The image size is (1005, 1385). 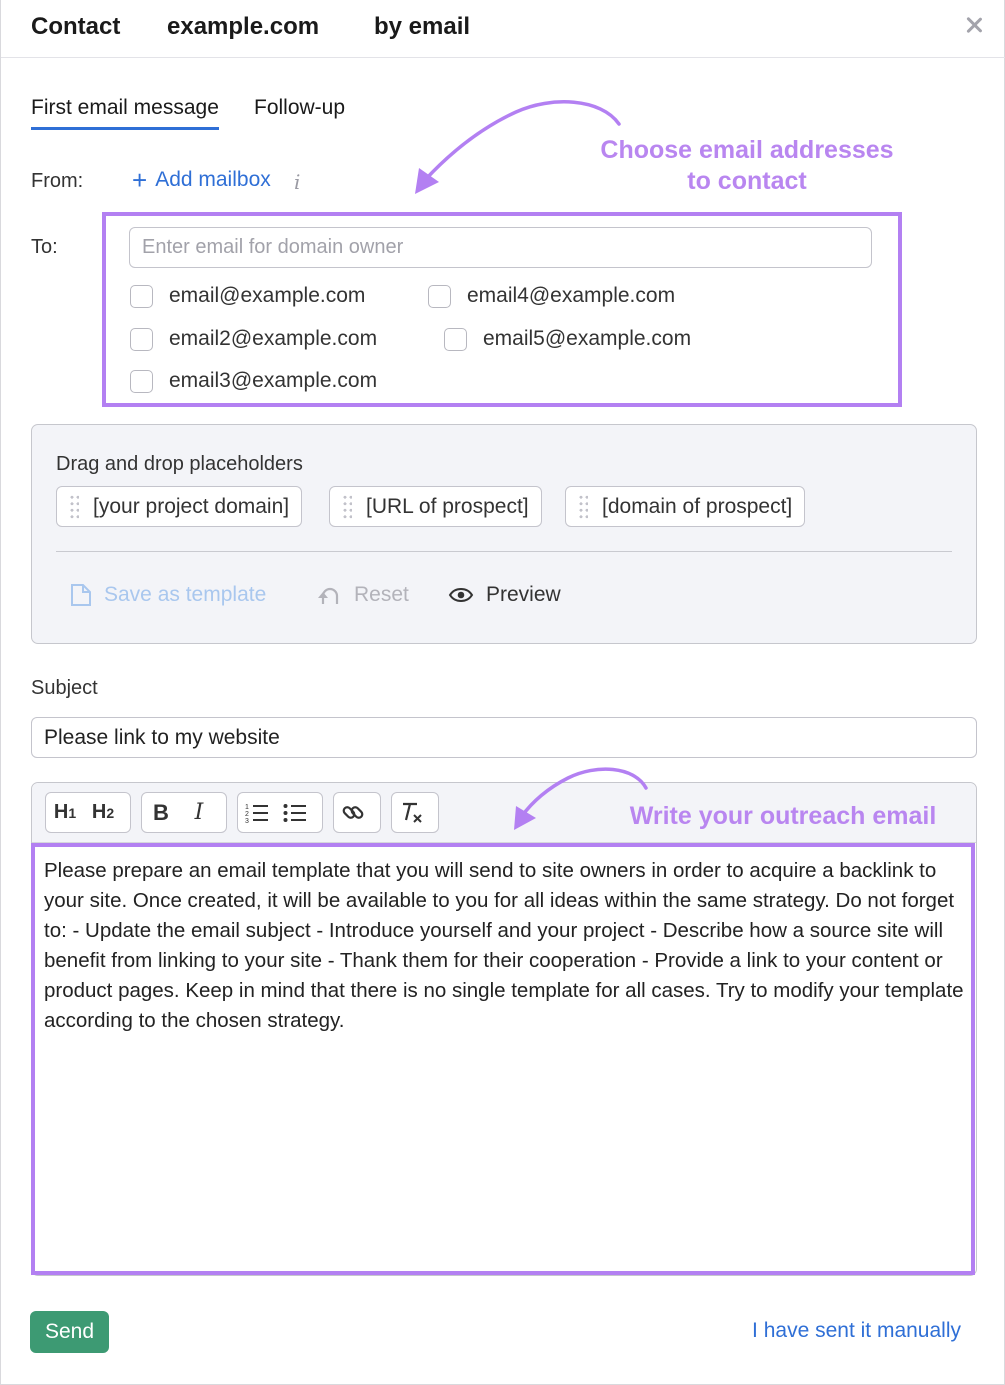 What do you see at coordinates (747, 150) in the screenshot?
I see `annotation-choose-line1: Choose email addresses` at bounding box center [747, 150].